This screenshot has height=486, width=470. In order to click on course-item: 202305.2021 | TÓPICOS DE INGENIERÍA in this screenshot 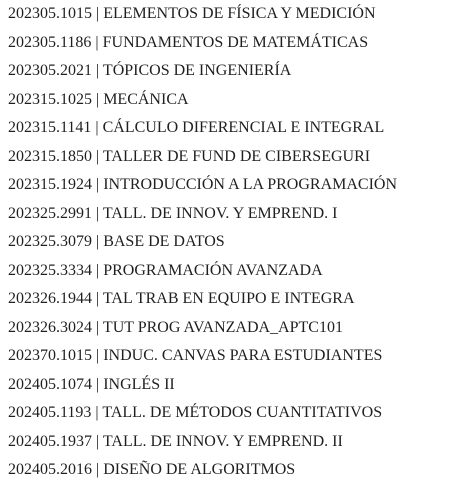, I will do `click(202, 71)`.